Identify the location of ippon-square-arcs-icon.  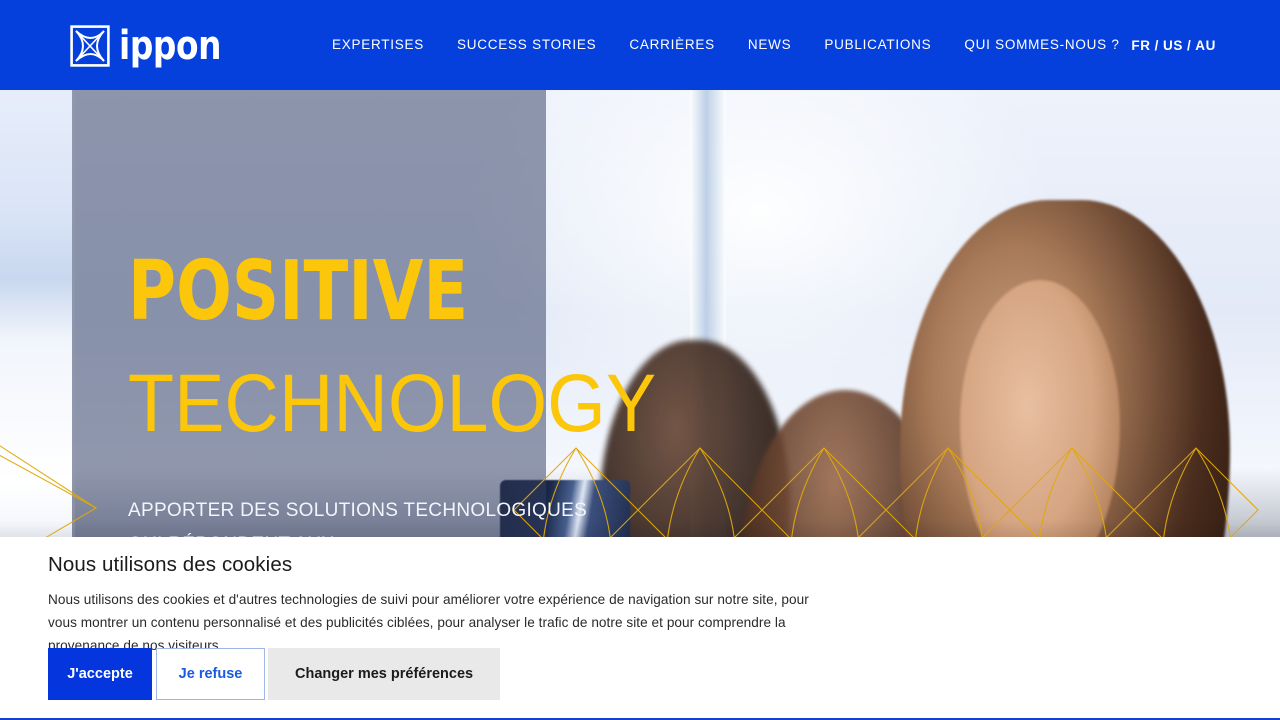
(90, 46).